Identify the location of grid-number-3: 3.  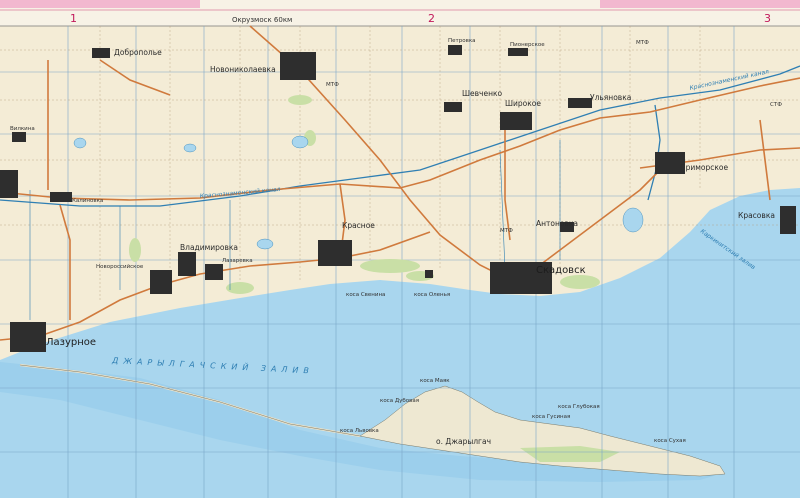
(767, 18).